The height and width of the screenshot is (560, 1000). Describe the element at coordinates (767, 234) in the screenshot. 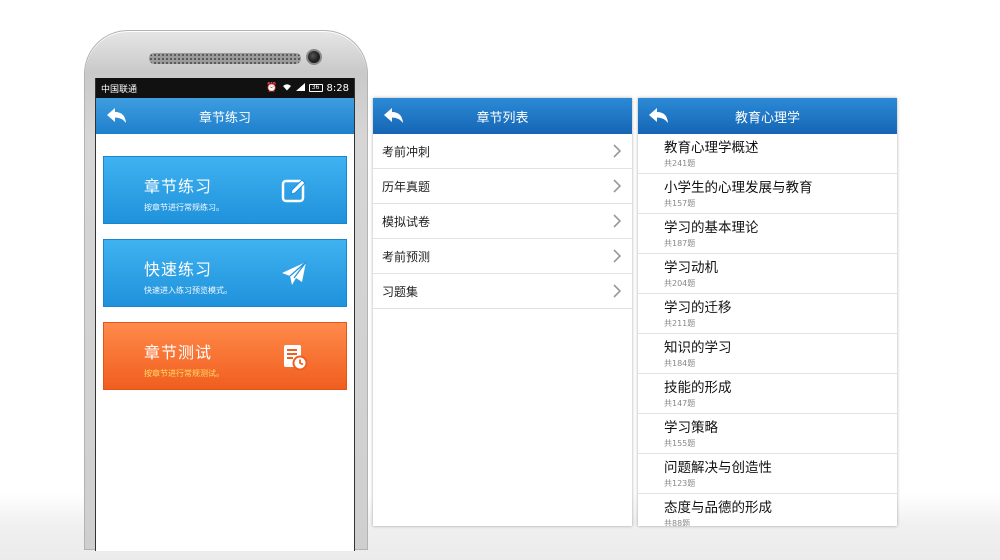

I see `list-item: 学习的基本理论 共187题` at that location.